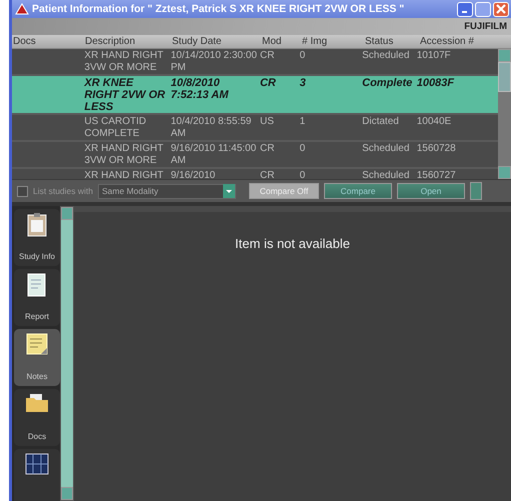  I want to click on table-cell: 10083F, so click(435, 83).